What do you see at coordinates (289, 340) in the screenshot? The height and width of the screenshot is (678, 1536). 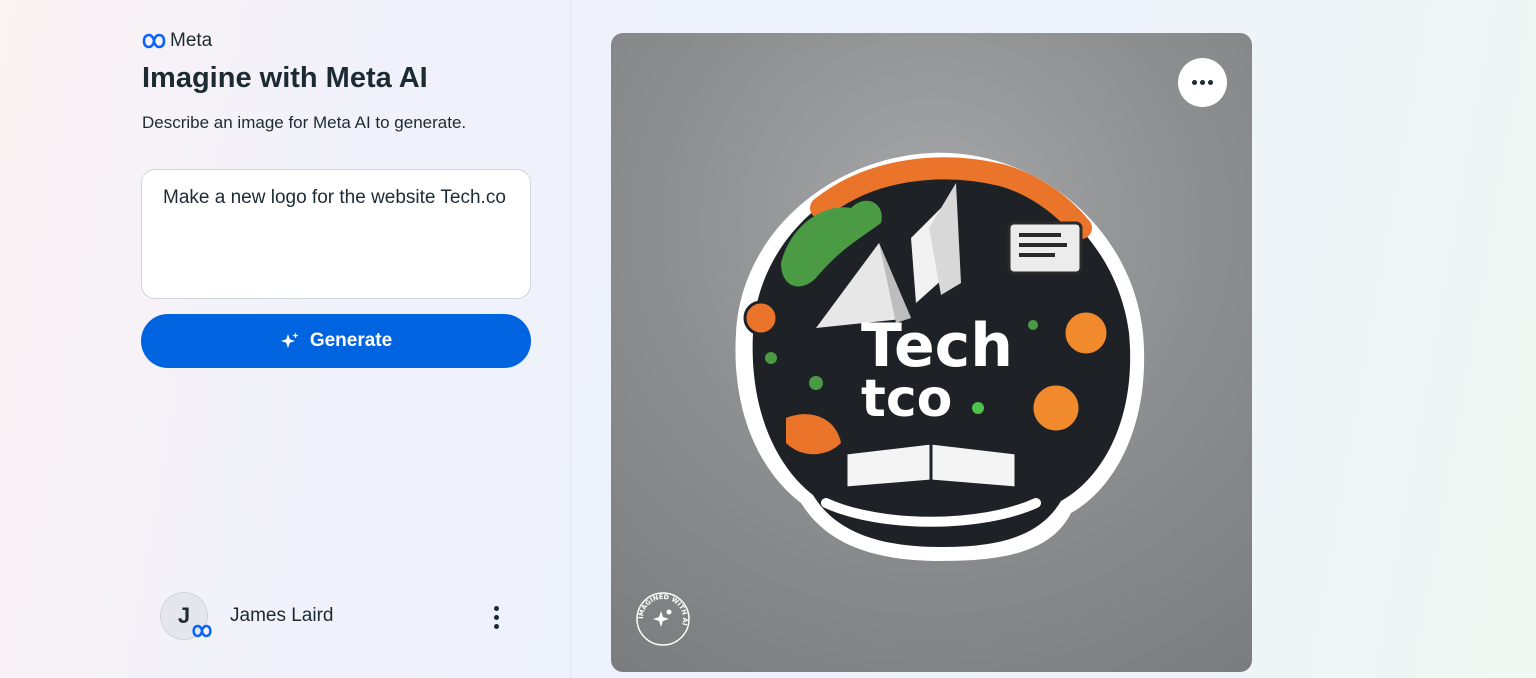 I see `sparkle-icon` at bounding box center [289, 340].